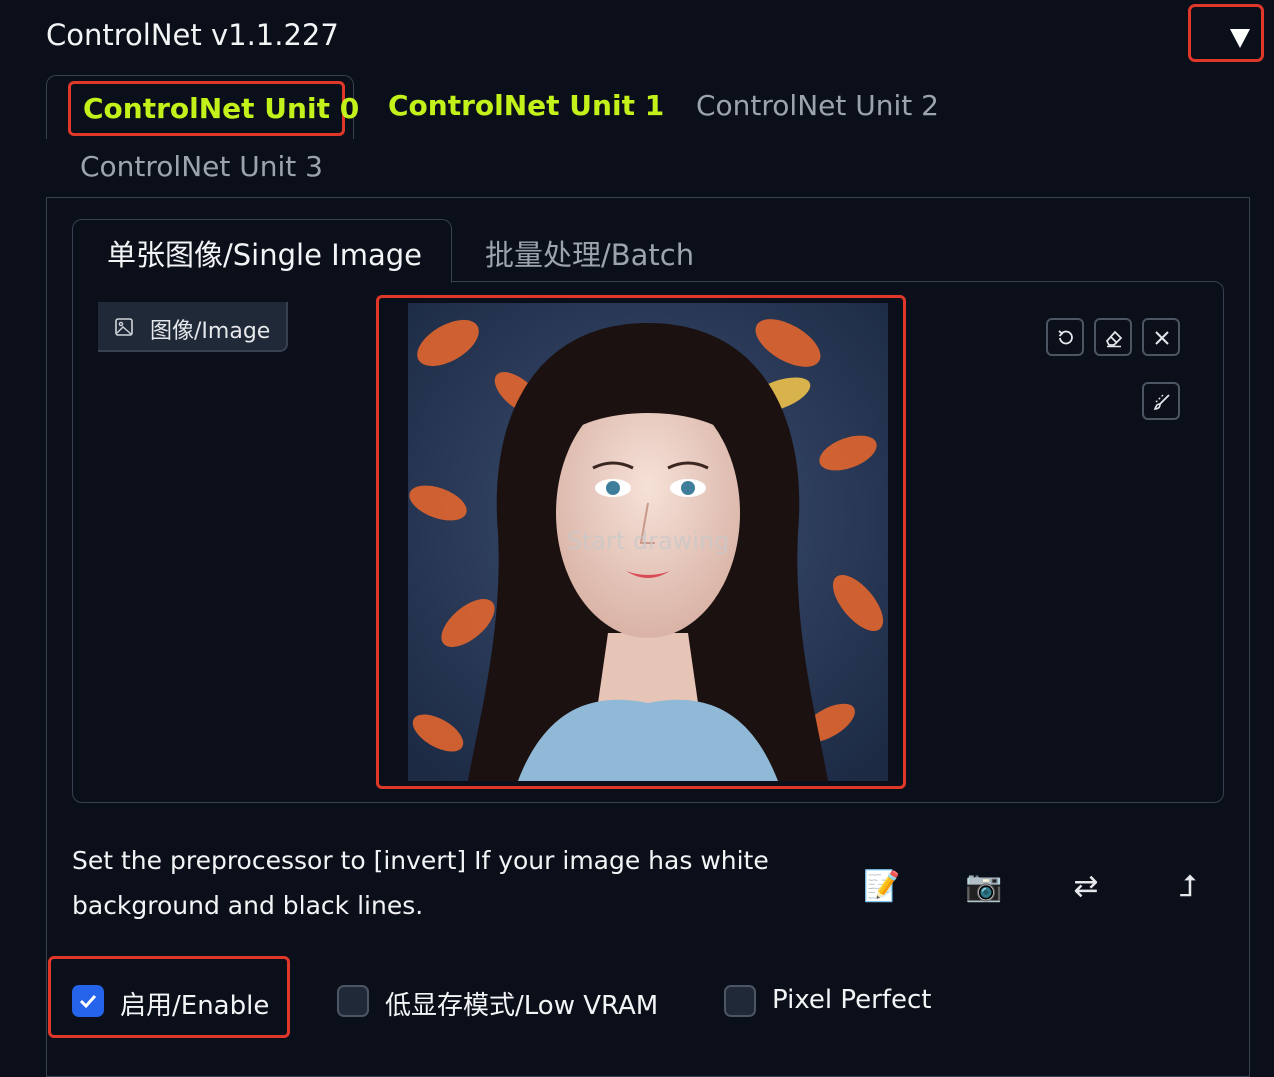 The width and height of the screenshot is (1274, 1077). What do you see at coordinates (221, 108) in the screenshot?
I see `tab-label: ControlNet Unit 0` at bounding box center [221, 108].